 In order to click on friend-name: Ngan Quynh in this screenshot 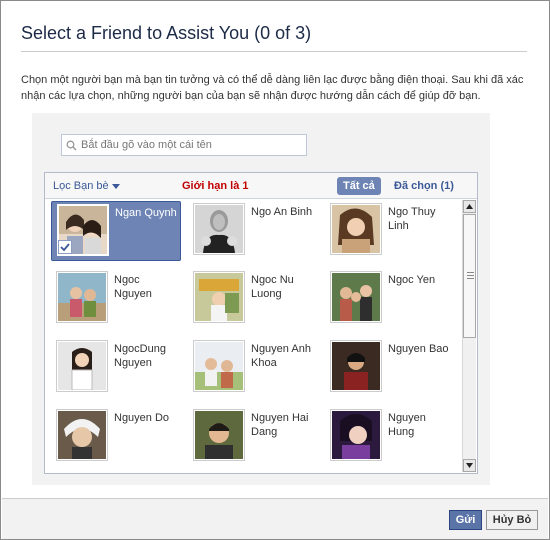, I will do `click(146, 213)`.